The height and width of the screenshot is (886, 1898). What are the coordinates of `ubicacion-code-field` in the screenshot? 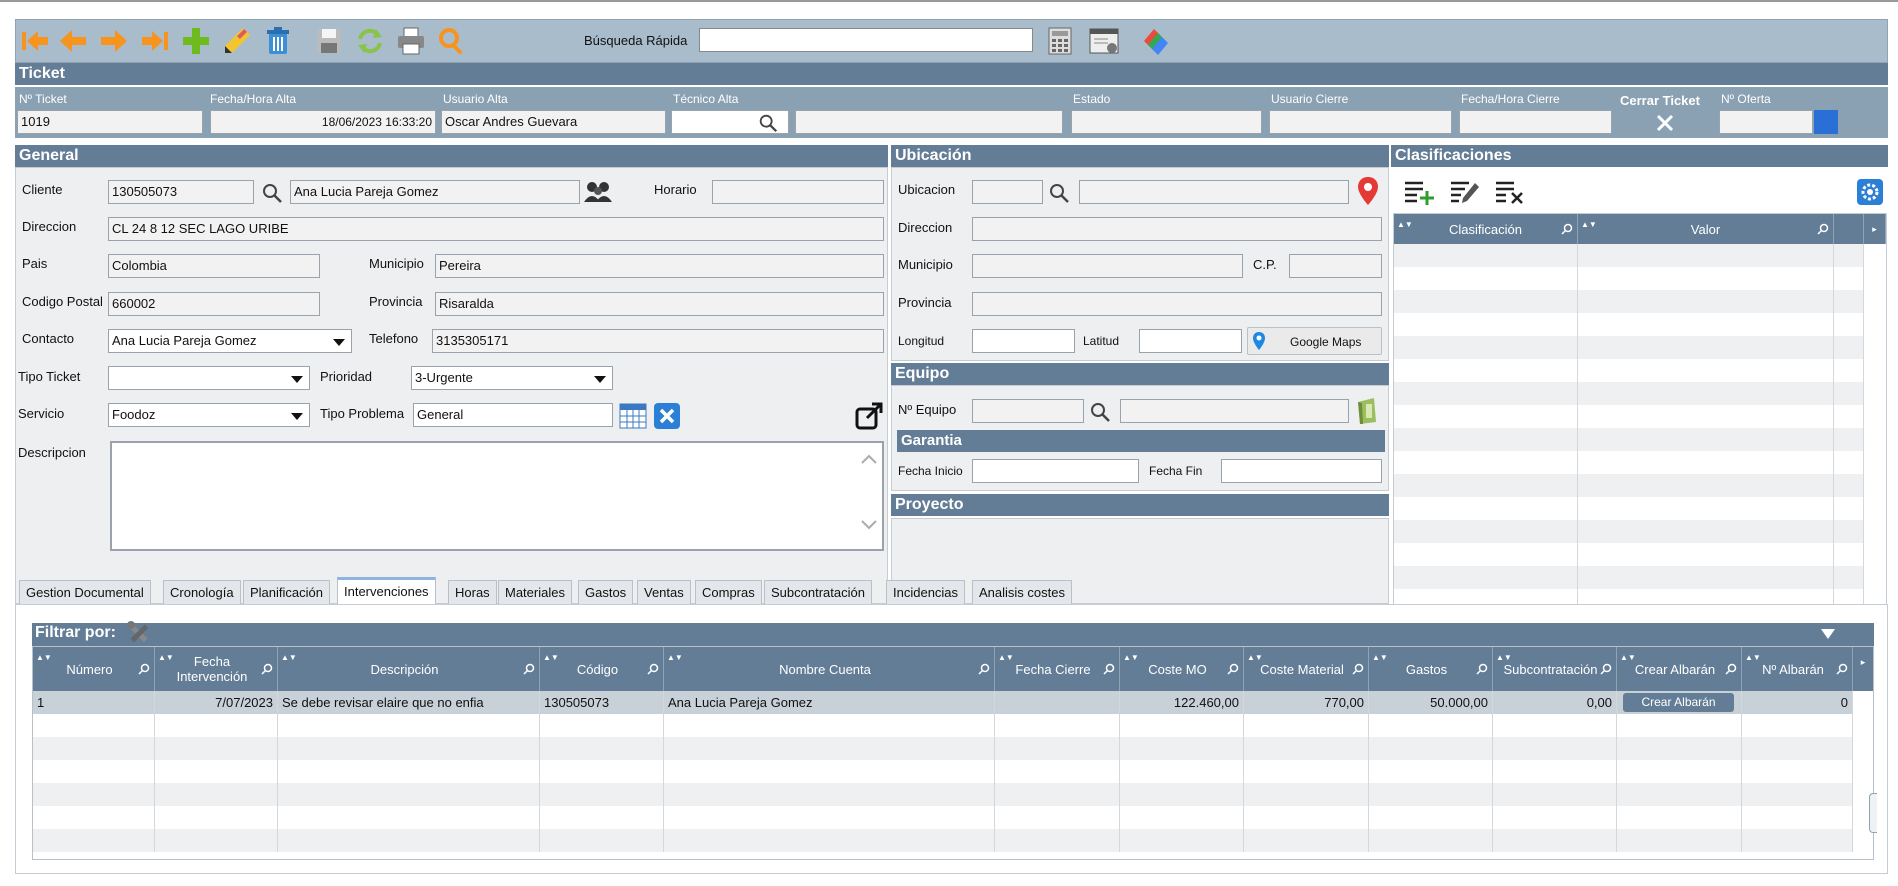 It's located at (1007, 192).